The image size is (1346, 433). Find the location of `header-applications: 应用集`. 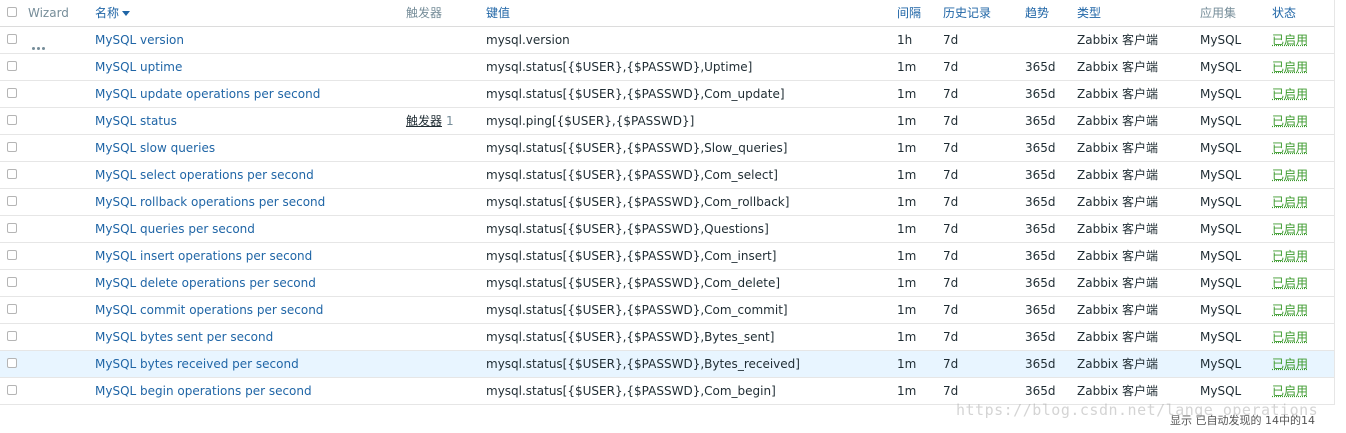

header-applications: 应用集 is located at coordinates (1218, 13).